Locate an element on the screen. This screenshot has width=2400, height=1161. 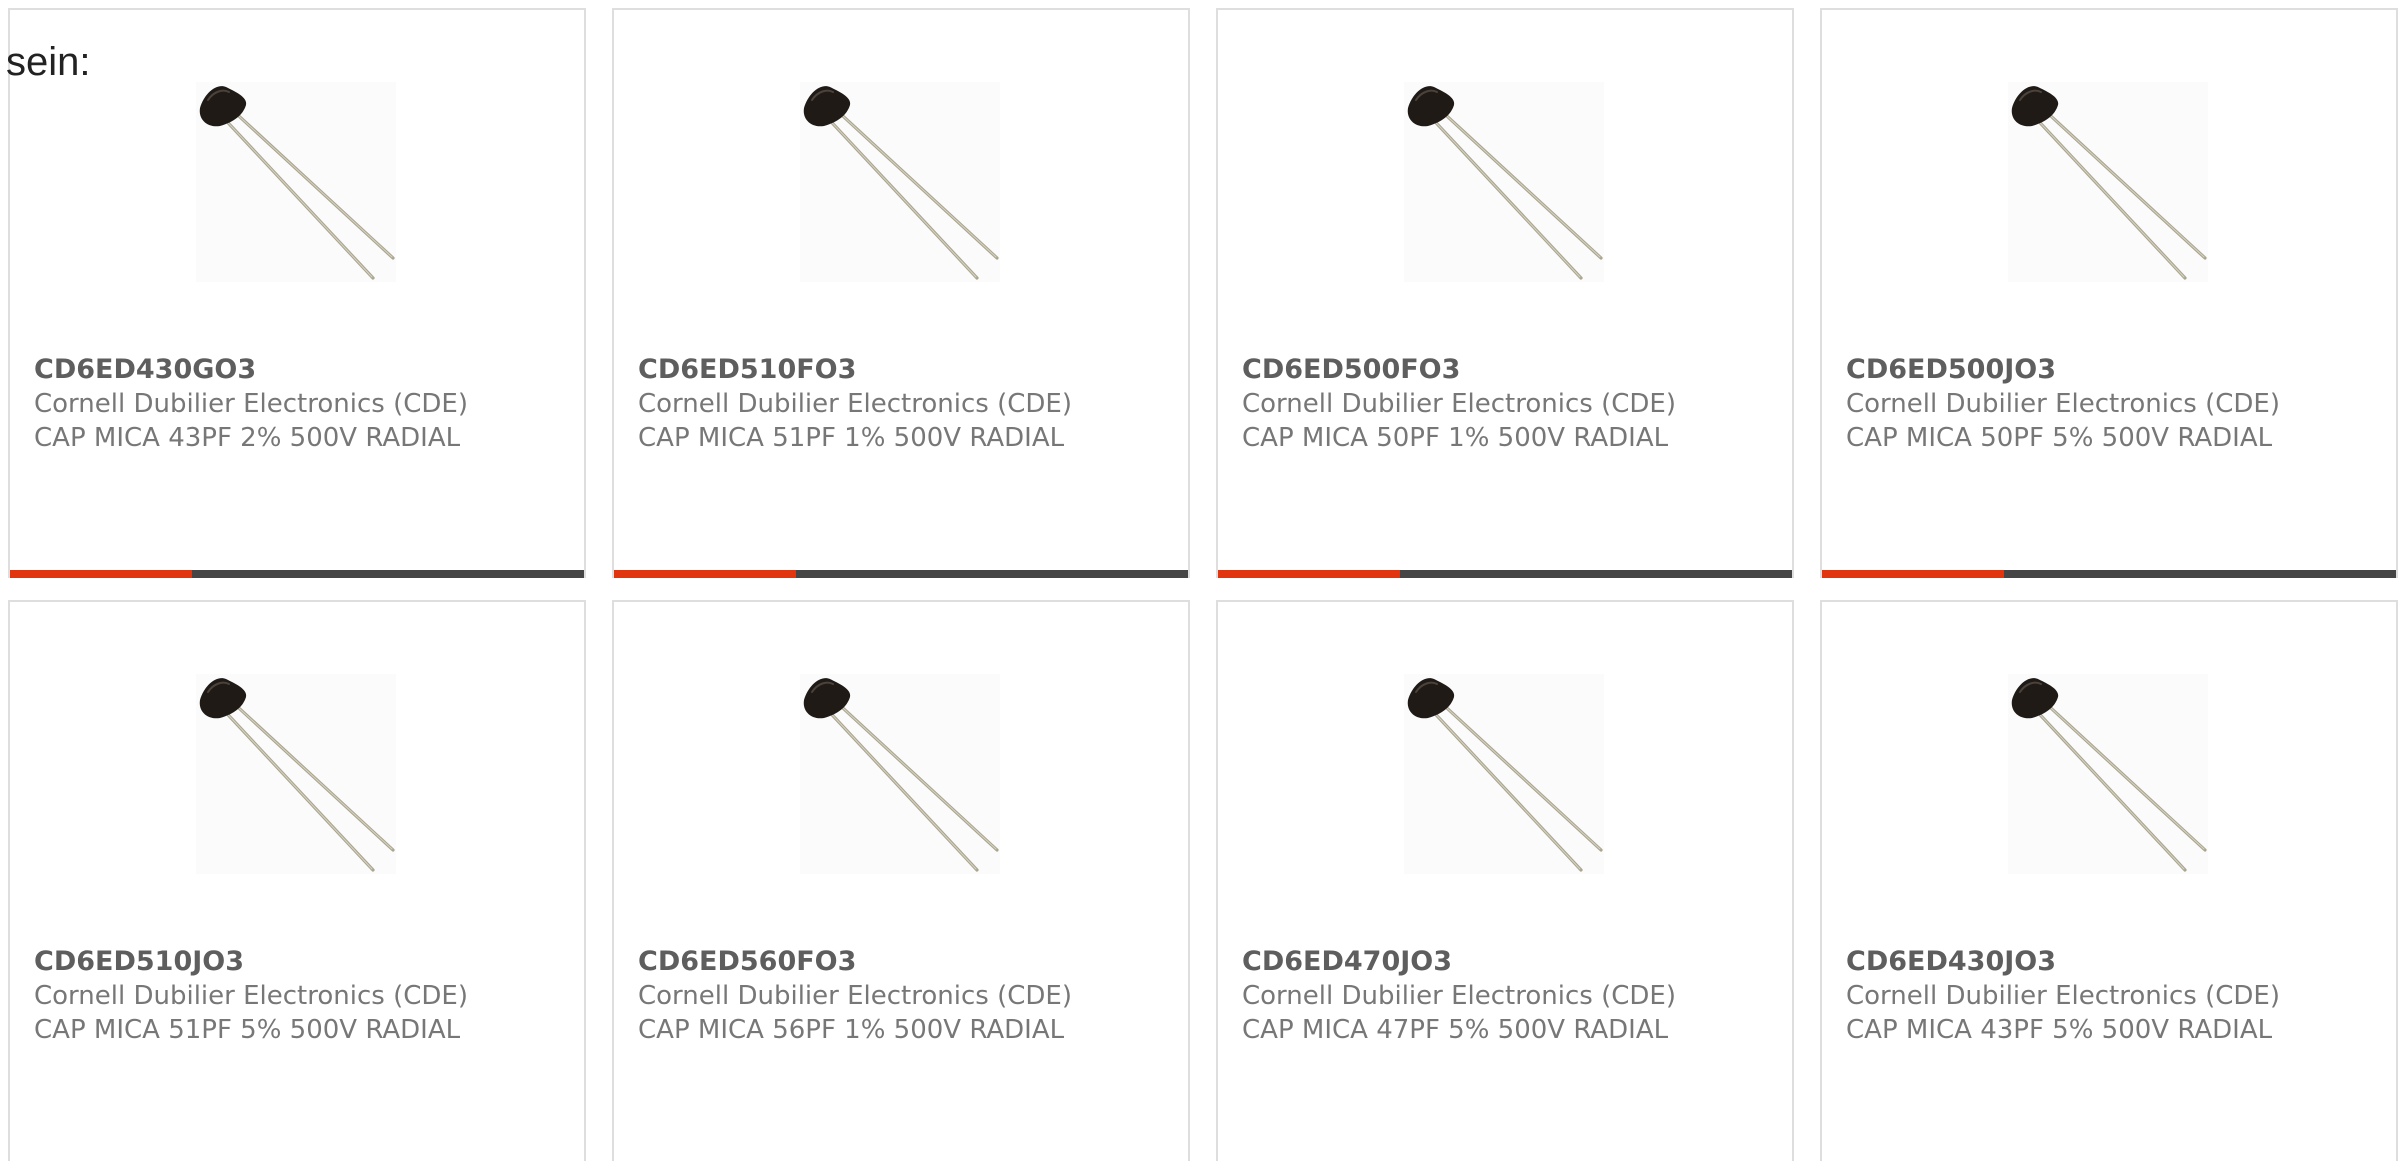
description: CAP MICA 47PF 5% 500V RADIAL is located at coordinates (1455, 1030).